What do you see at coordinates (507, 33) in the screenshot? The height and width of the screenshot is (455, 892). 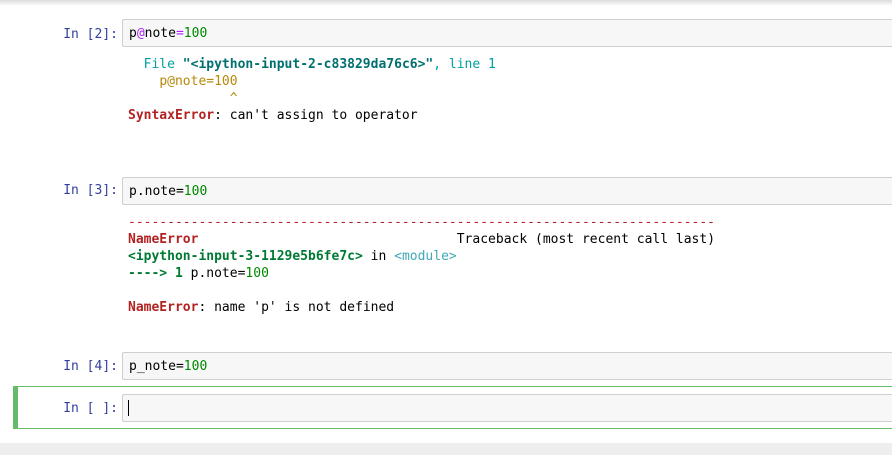 I see `code-input-cell-2: p@note=100` at bounding box center [507, 33].